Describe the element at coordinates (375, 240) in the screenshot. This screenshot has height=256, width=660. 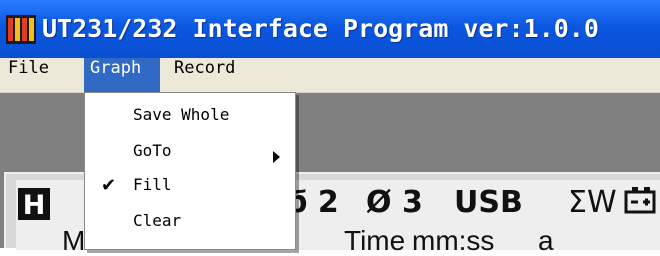
I see `time-label: Time` at that location.